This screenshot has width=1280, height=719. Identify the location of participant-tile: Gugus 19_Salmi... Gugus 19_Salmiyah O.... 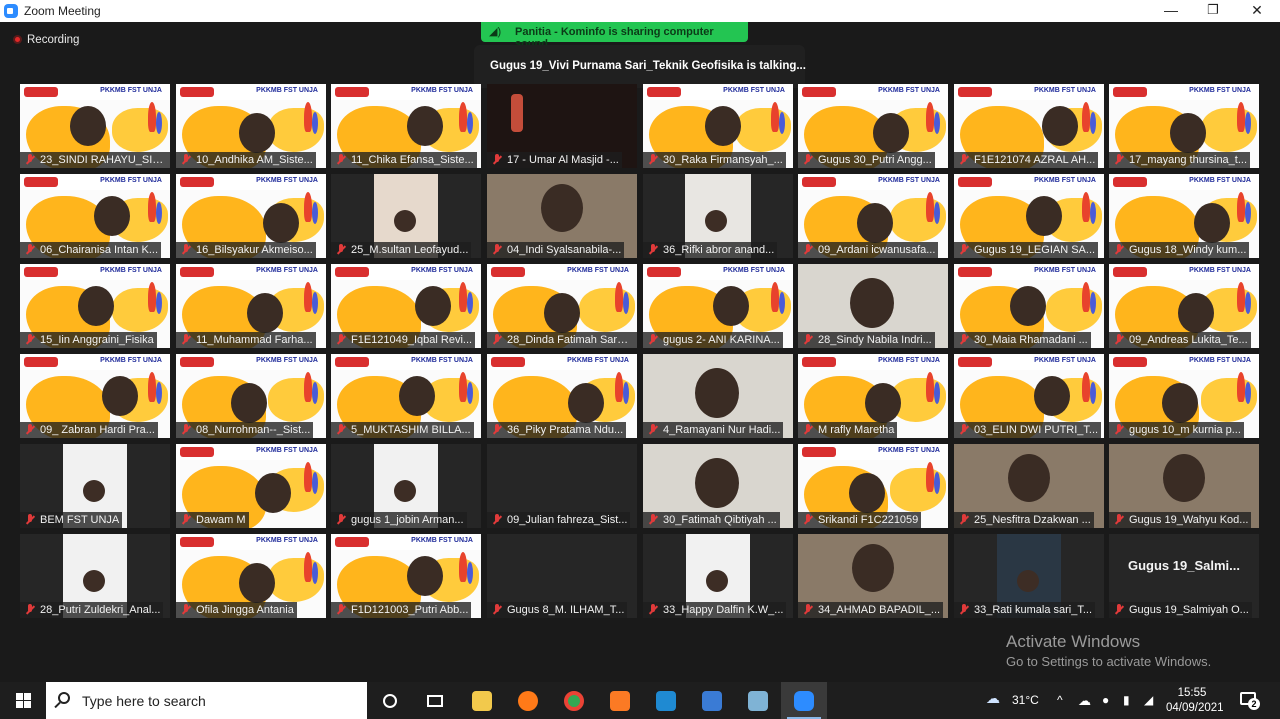
(1184, 576).